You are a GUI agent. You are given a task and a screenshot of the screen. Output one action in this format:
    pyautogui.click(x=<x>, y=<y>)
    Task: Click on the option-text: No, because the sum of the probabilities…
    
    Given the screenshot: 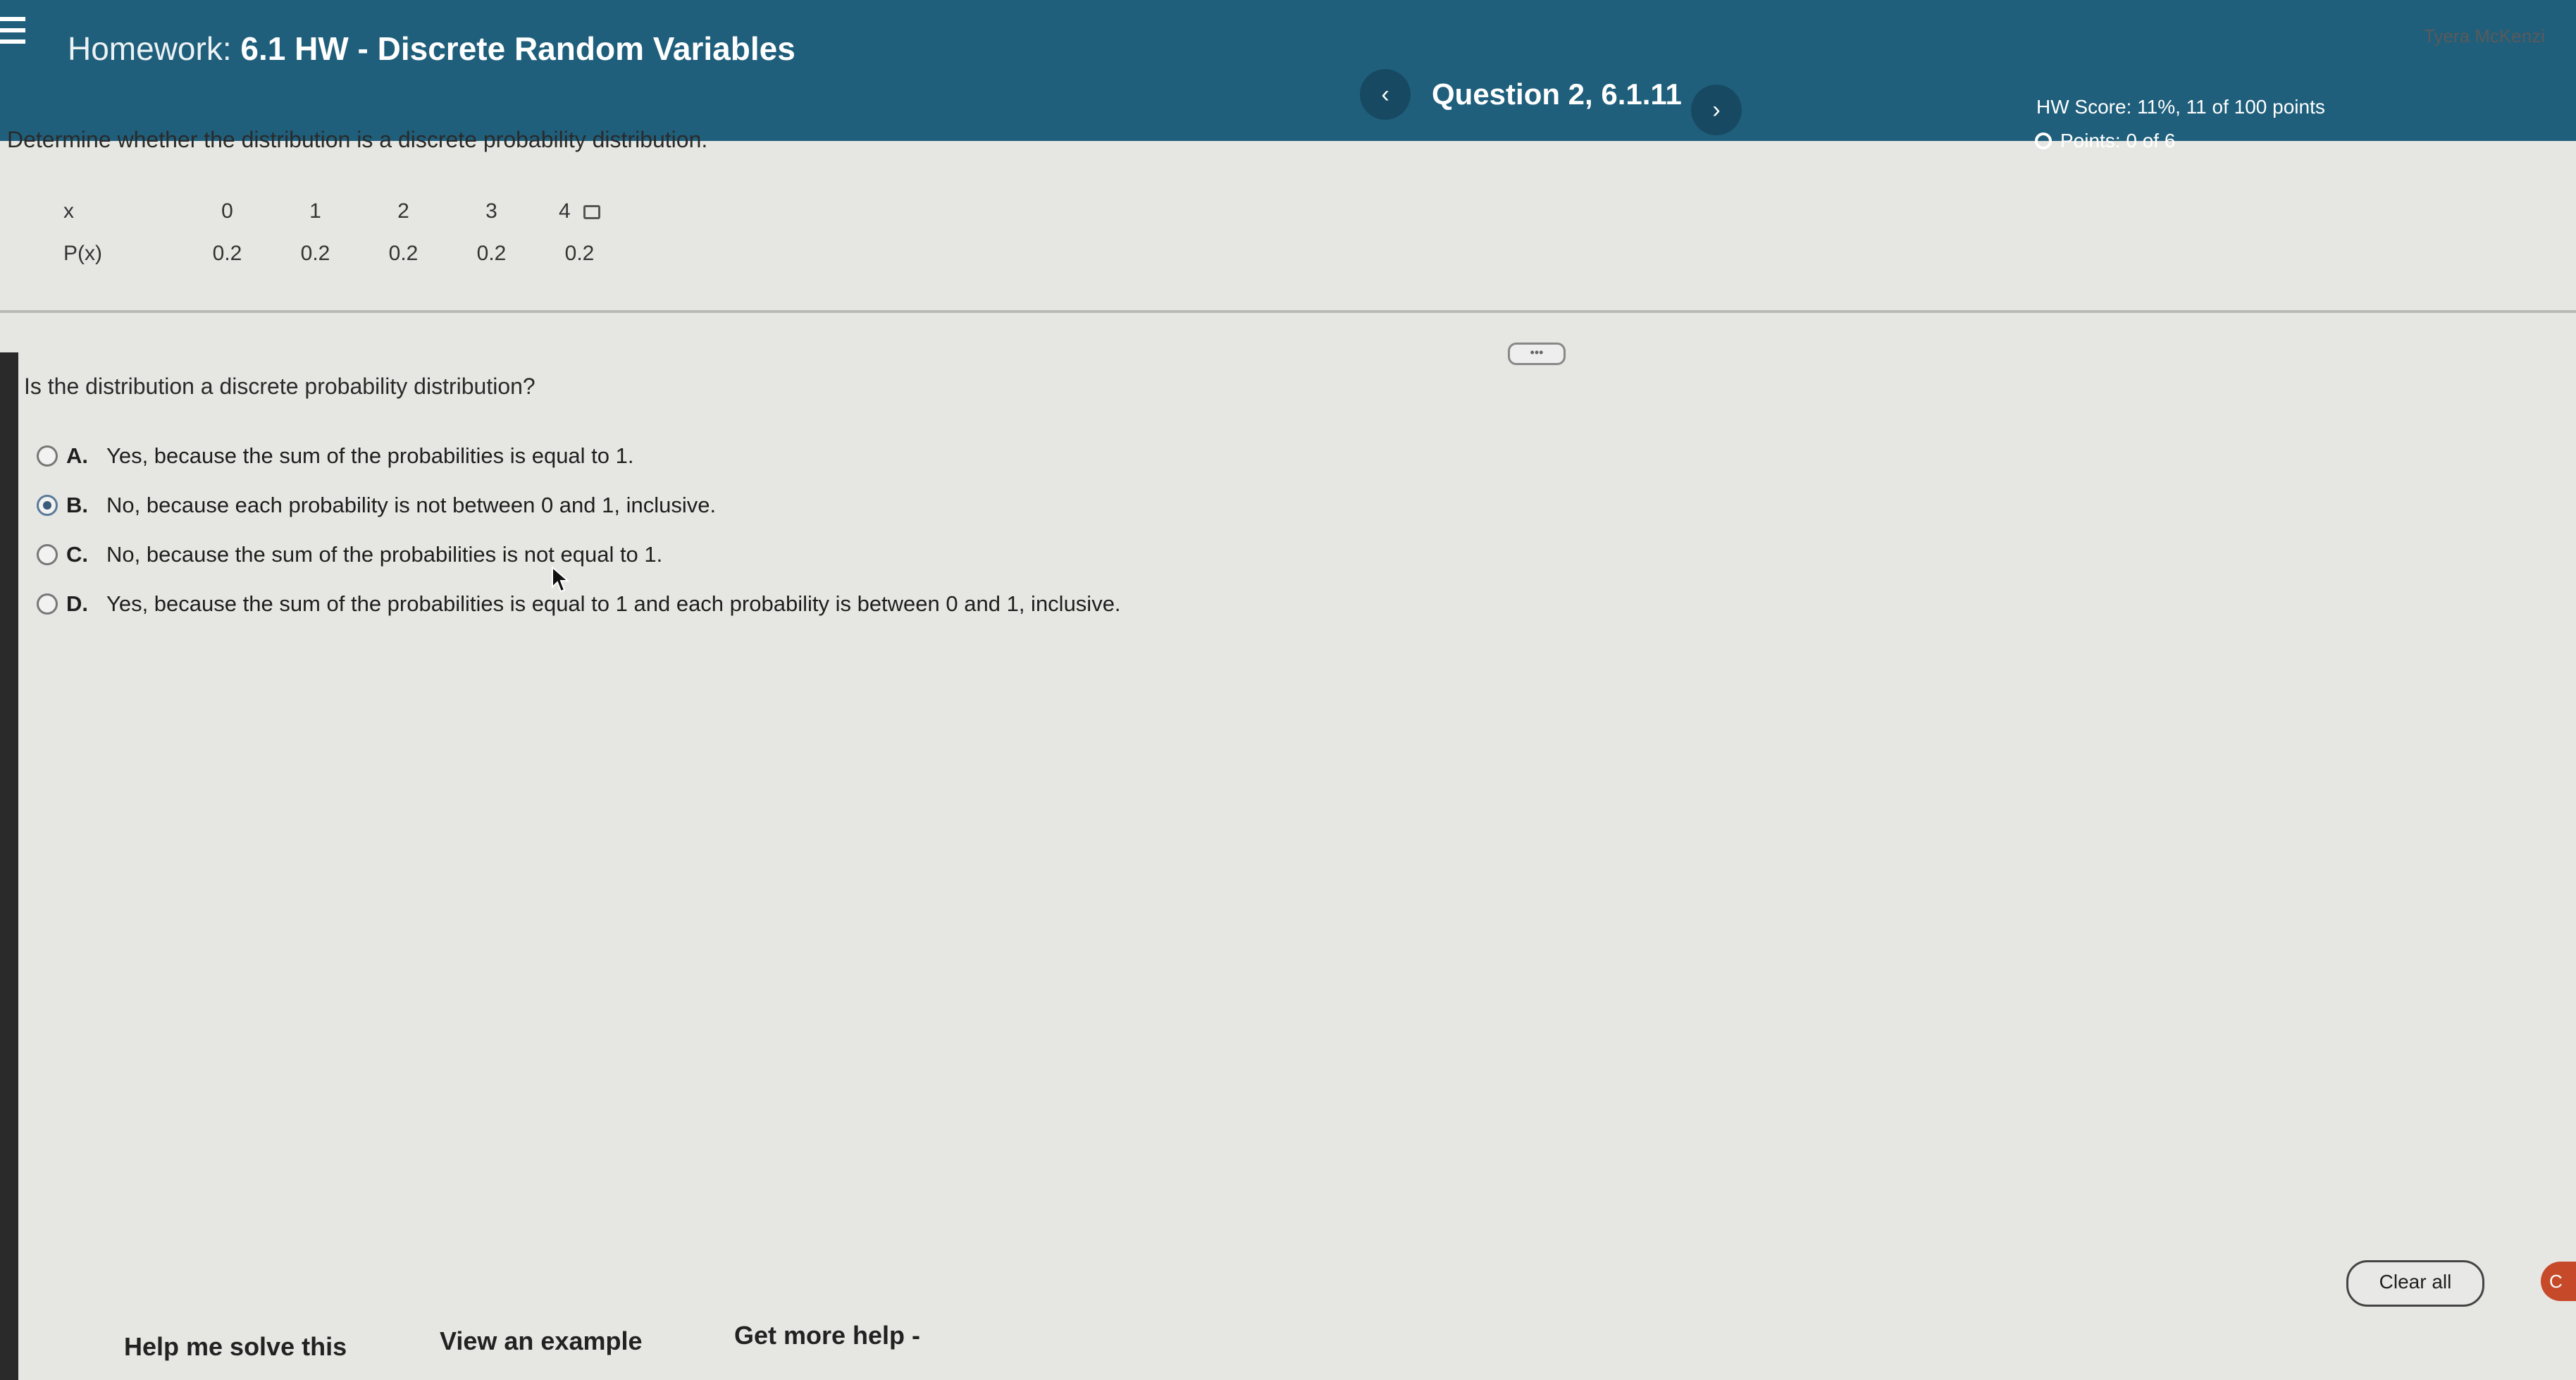 What is the action you would take?
    pyautogui.click(x=384, y=554)
    